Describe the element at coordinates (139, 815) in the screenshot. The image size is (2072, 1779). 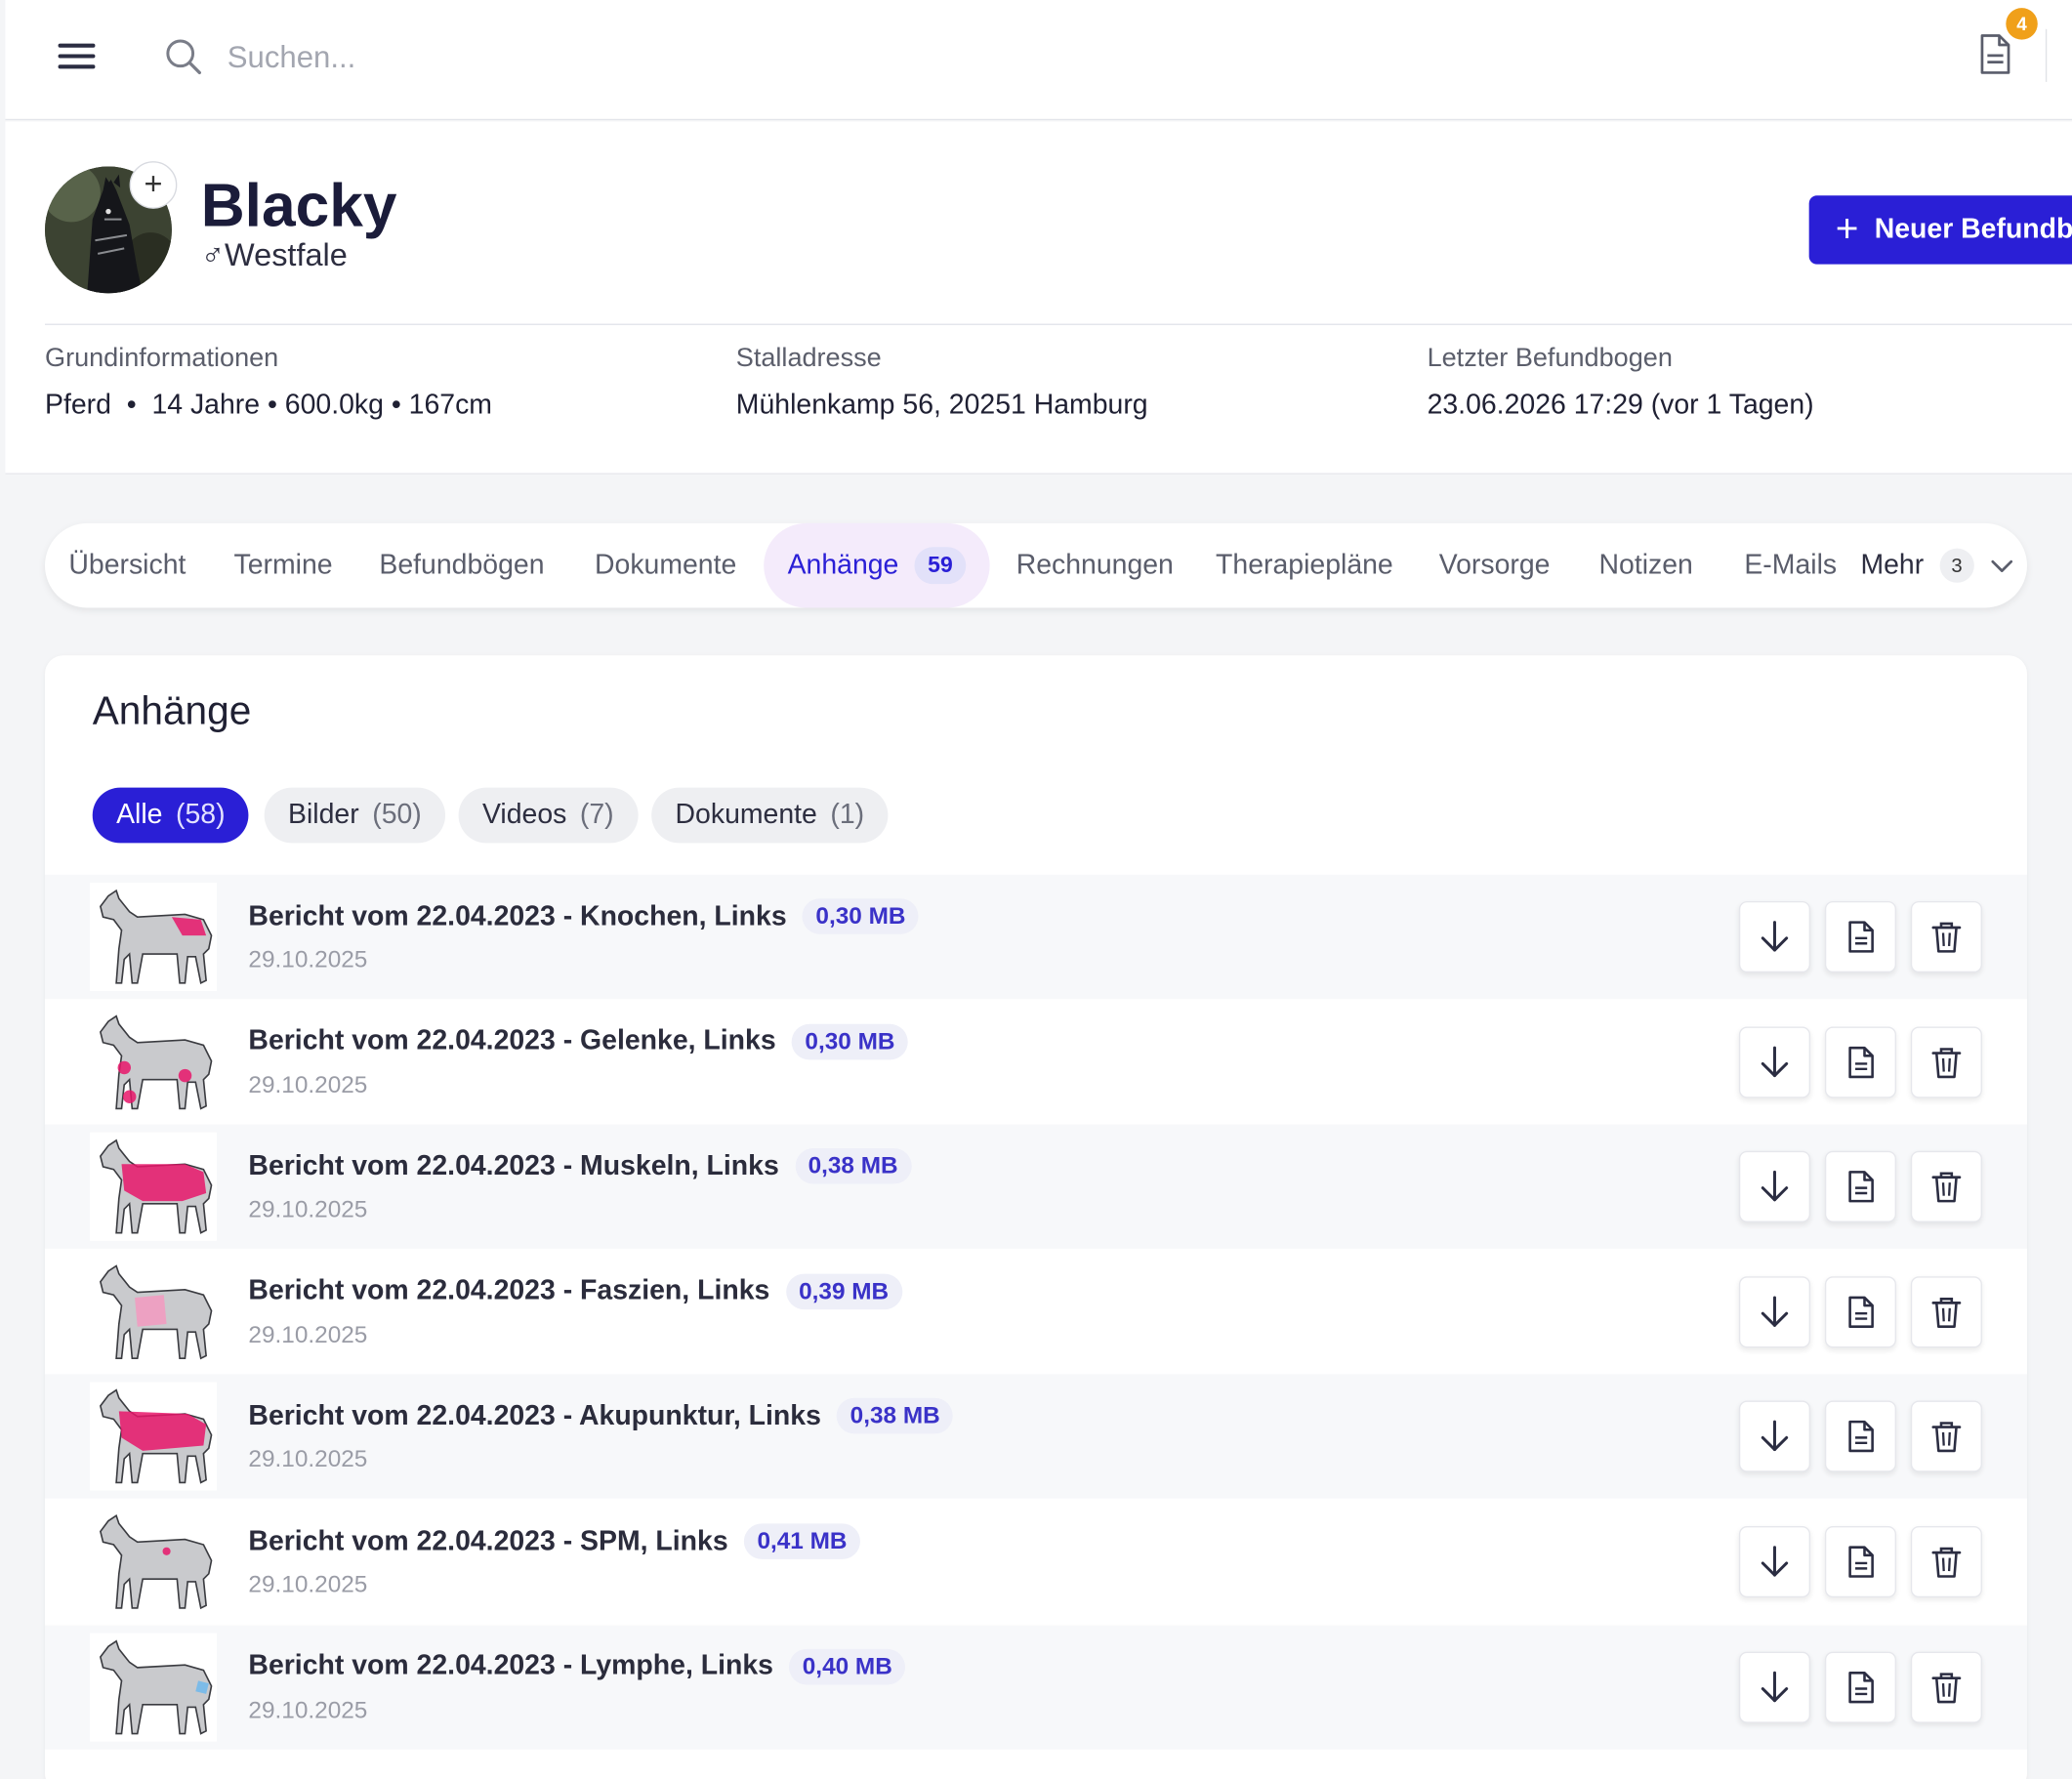
I see `filter-label: Alle` at that location.